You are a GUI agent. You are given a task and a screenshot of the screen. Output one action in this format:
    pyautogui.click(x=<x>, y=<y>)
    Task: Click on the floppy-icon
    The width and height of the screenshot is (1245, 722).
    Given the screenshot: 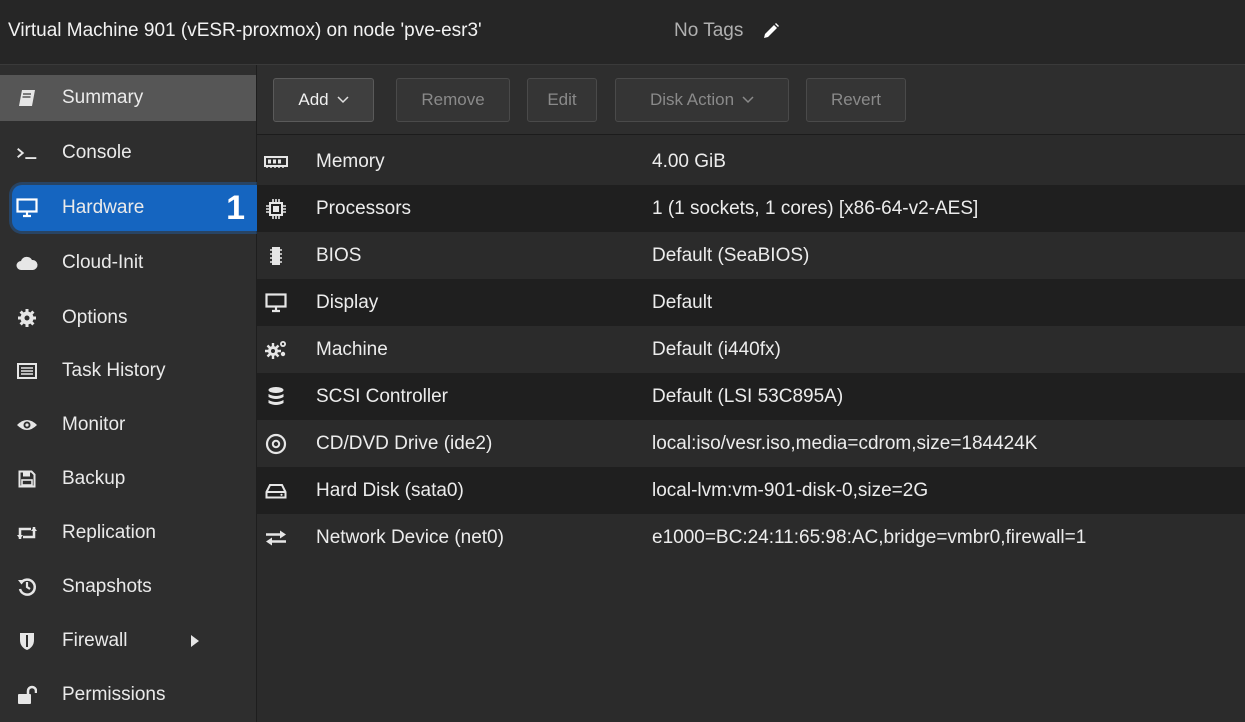 What is the action you would take?
    pyautogui.click(x=27, y=479)
    